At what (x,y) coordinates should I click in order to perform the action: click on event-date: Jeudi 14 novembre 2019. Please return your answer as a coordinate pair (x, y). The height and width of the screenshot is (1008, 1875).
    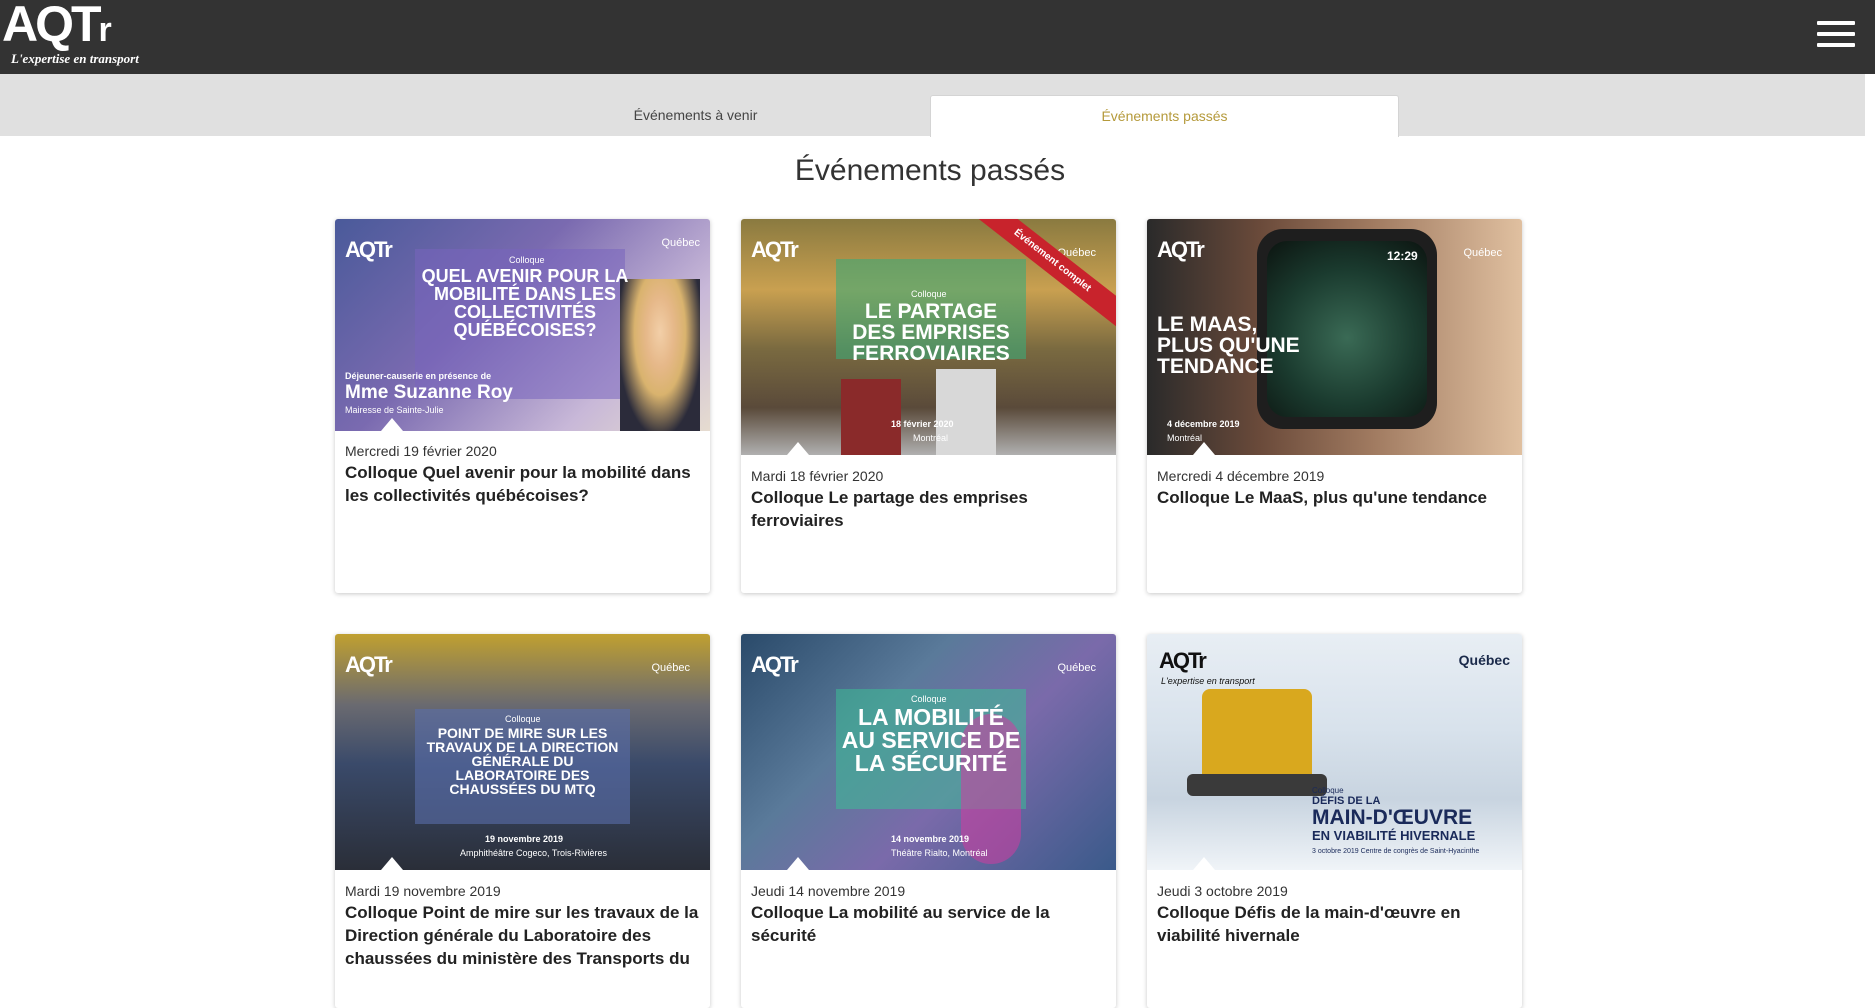
    Looking at the image, I should click on (828, 891).